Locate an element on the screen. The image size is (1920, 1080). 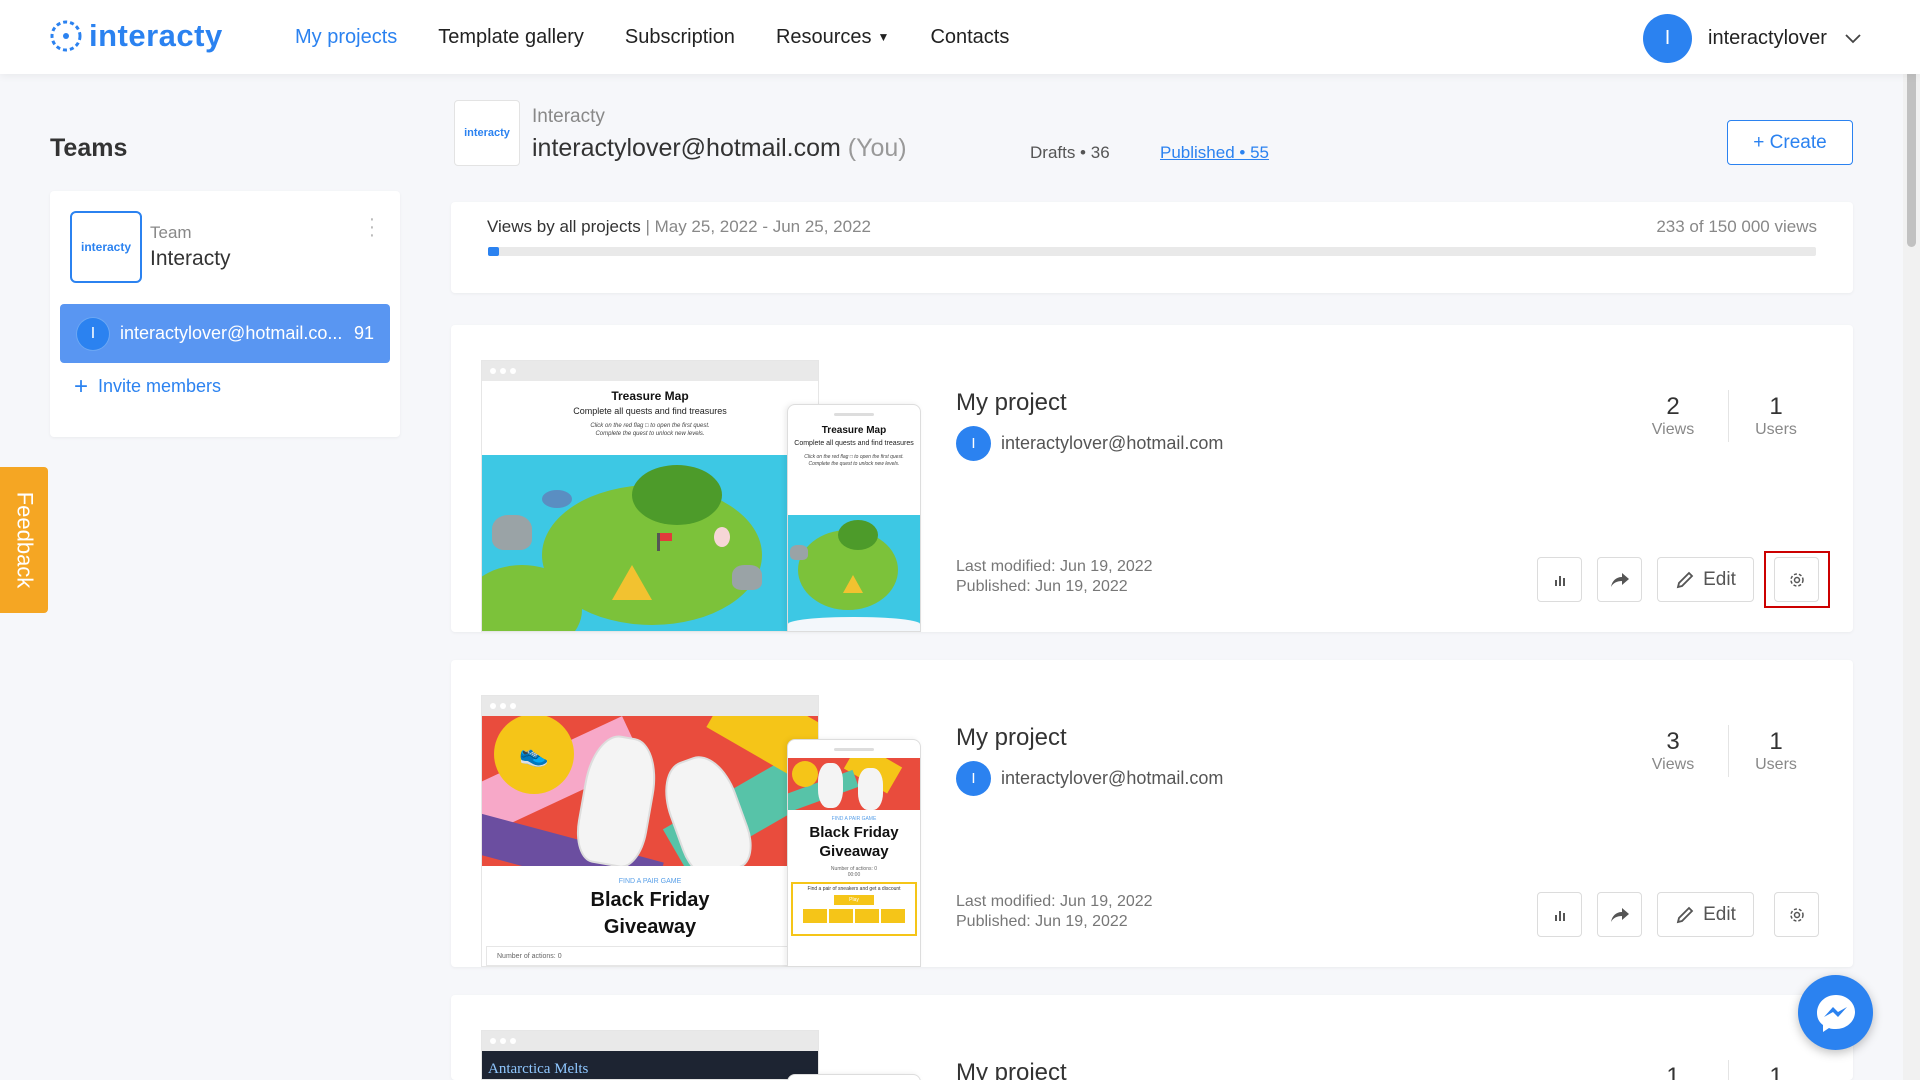
published-tab: Published • 55 is located at coordinates (1214, 153).